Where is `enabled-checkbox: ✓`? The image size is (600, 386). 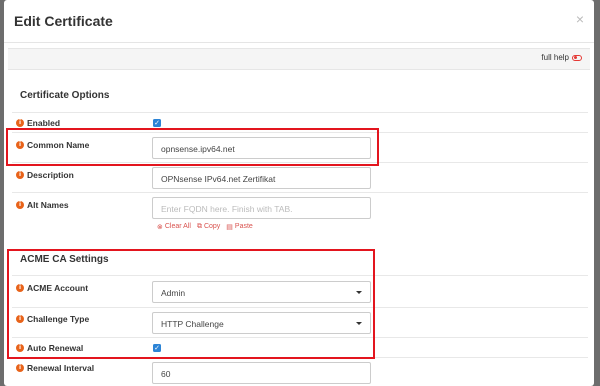 enabled-checkbox: ✓ is located at coordinates (157, 123).